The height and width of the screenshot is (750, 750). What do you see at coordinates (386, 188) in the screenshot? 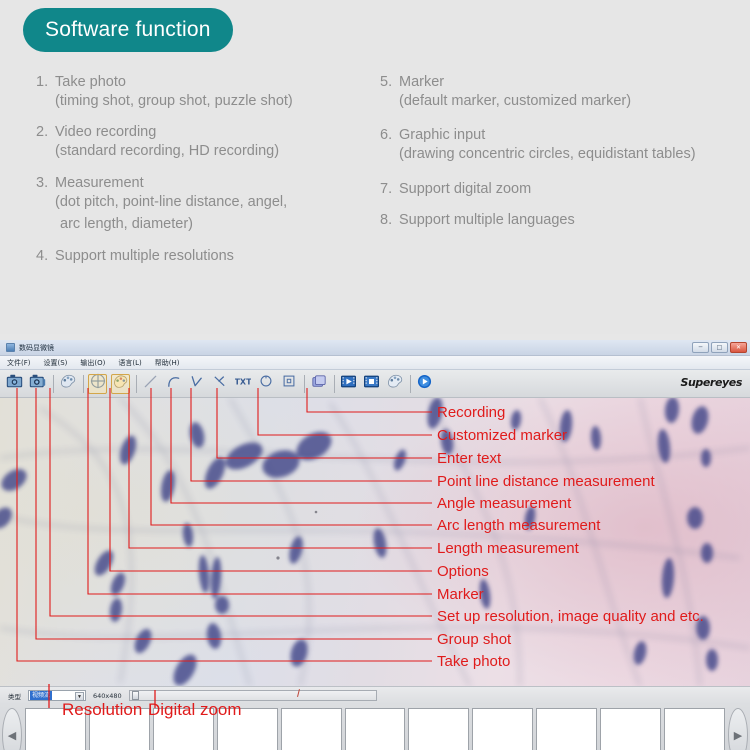
I see `feature-number: 7.` at bounding box center [386, 188].